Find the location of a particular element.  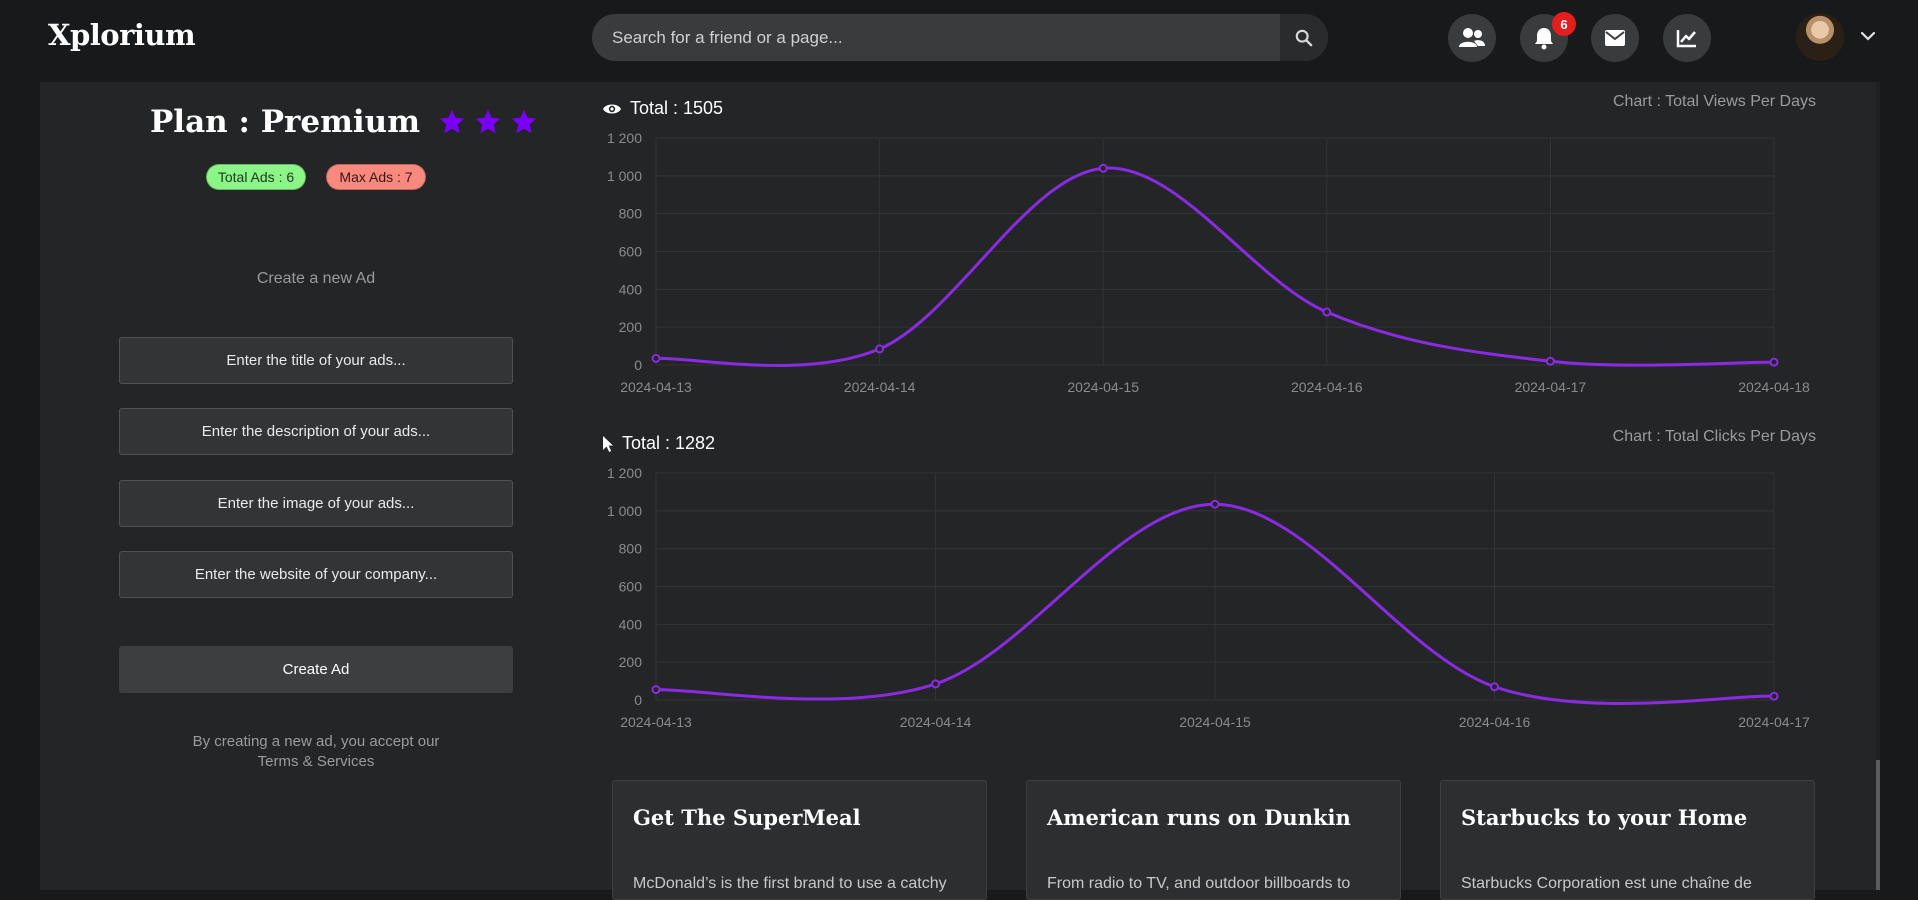

bell-icon is located at coordinates (1544, 39).